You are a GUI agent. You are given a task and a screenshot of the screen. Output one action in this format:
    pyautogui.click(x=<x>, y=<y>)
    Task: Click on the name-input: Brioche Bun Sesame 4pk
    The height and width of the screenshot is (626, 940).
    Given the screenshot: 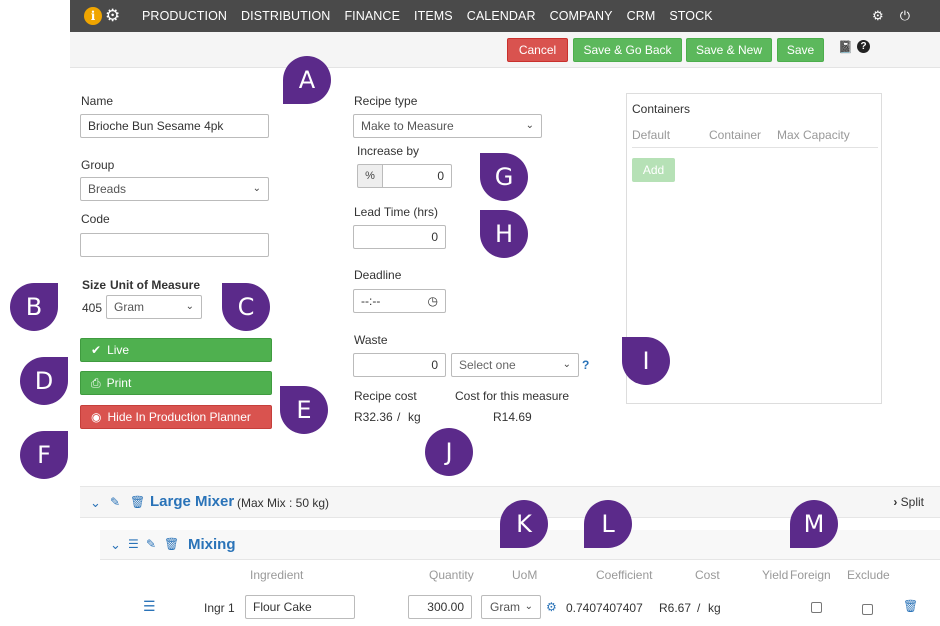 What is the action you would take?
    pyautogui.click(x=174, y=126)
    